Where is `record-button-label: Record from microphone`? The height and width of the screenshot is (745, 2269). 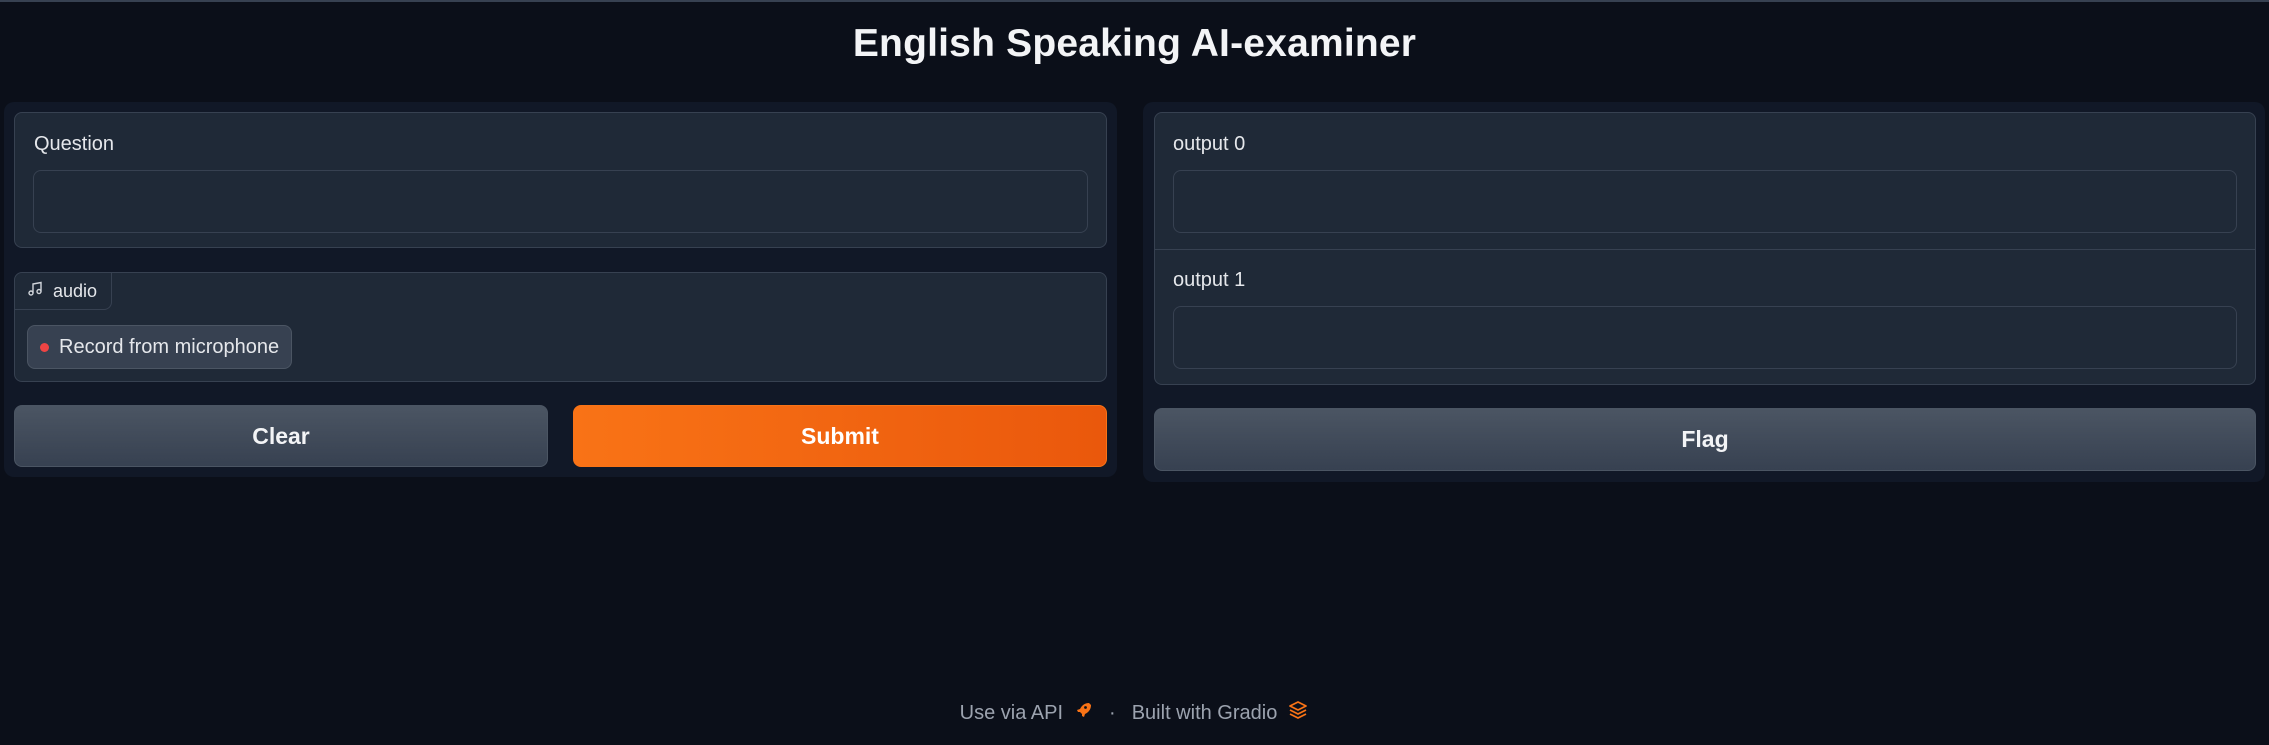
record-button-label: Record from microphone is located at coordinates (169, 346).